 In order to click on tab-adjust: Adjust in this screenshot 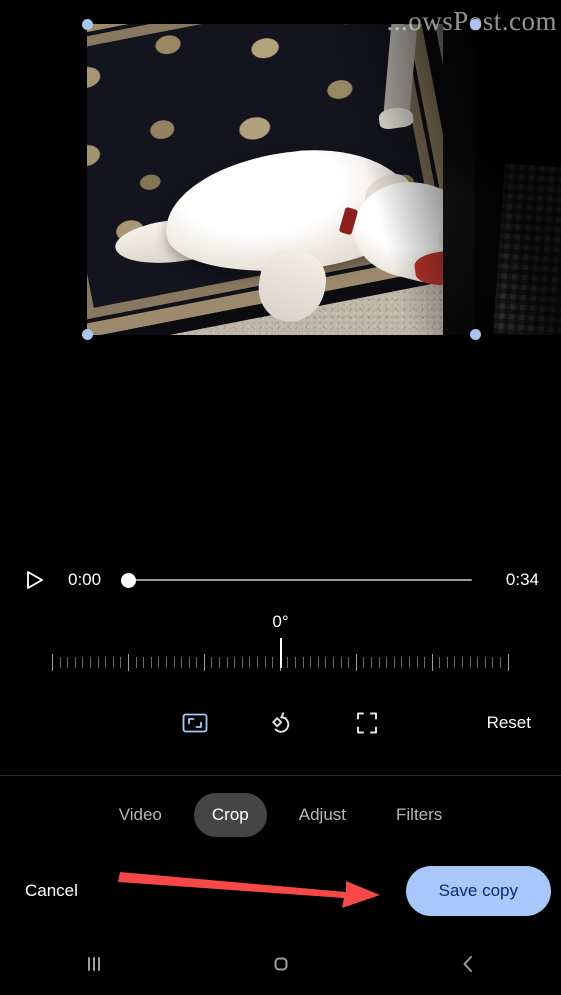, I will do `click(322, 815)`.